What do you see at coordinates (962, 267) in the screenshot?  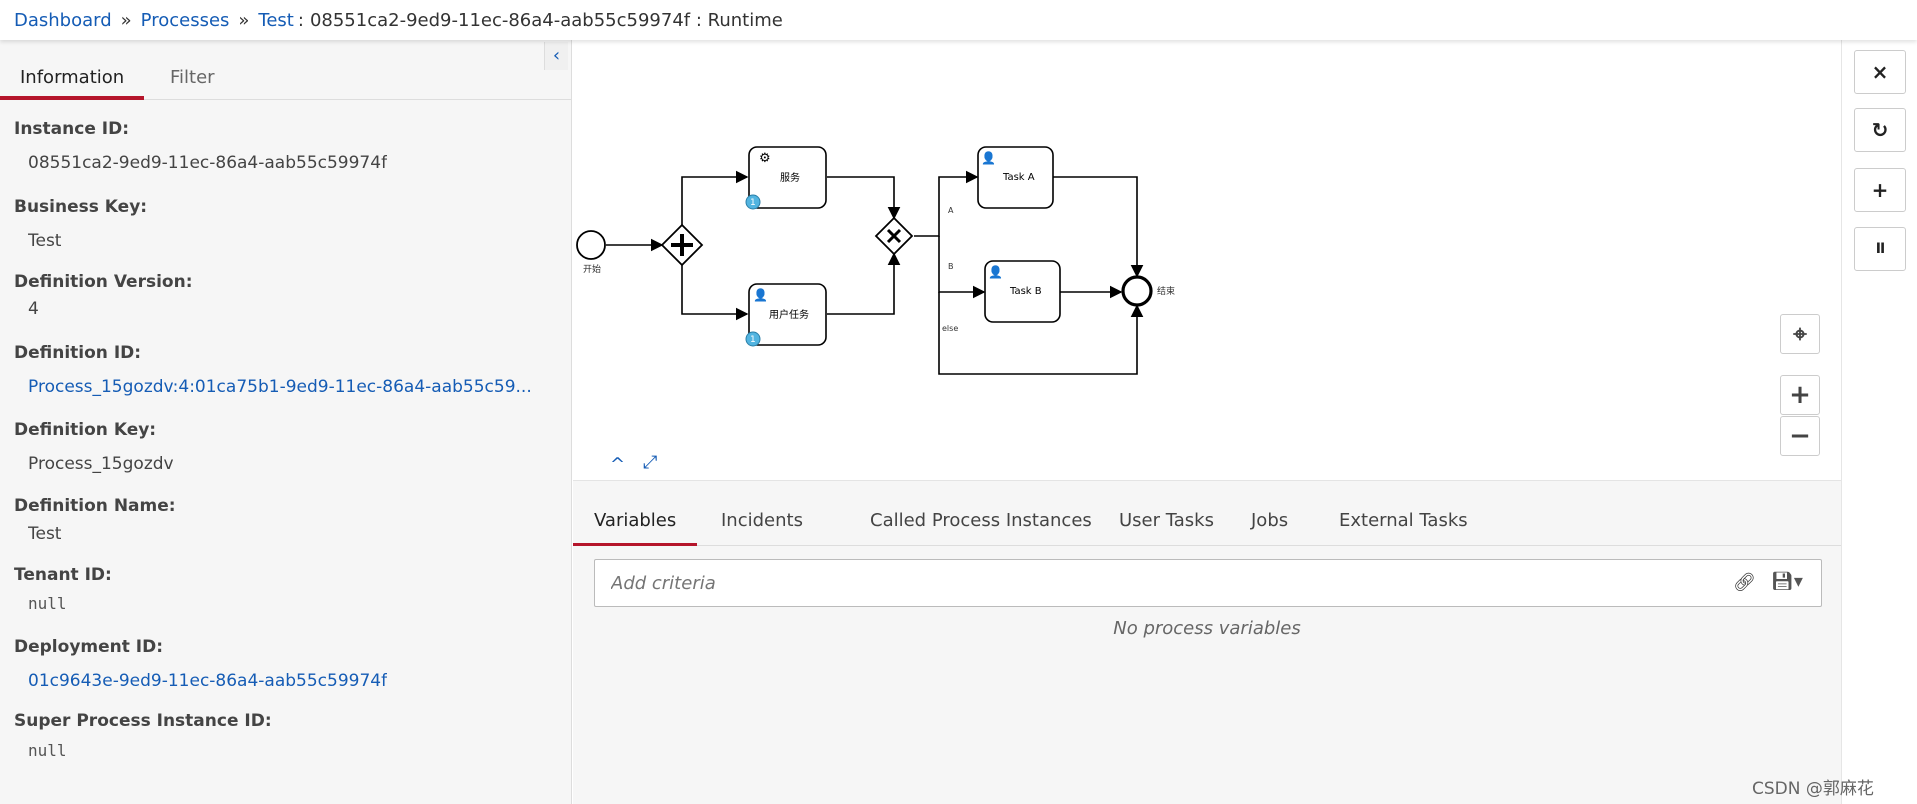 I see `sequence-flow-b` at bounding box center [962, 267].